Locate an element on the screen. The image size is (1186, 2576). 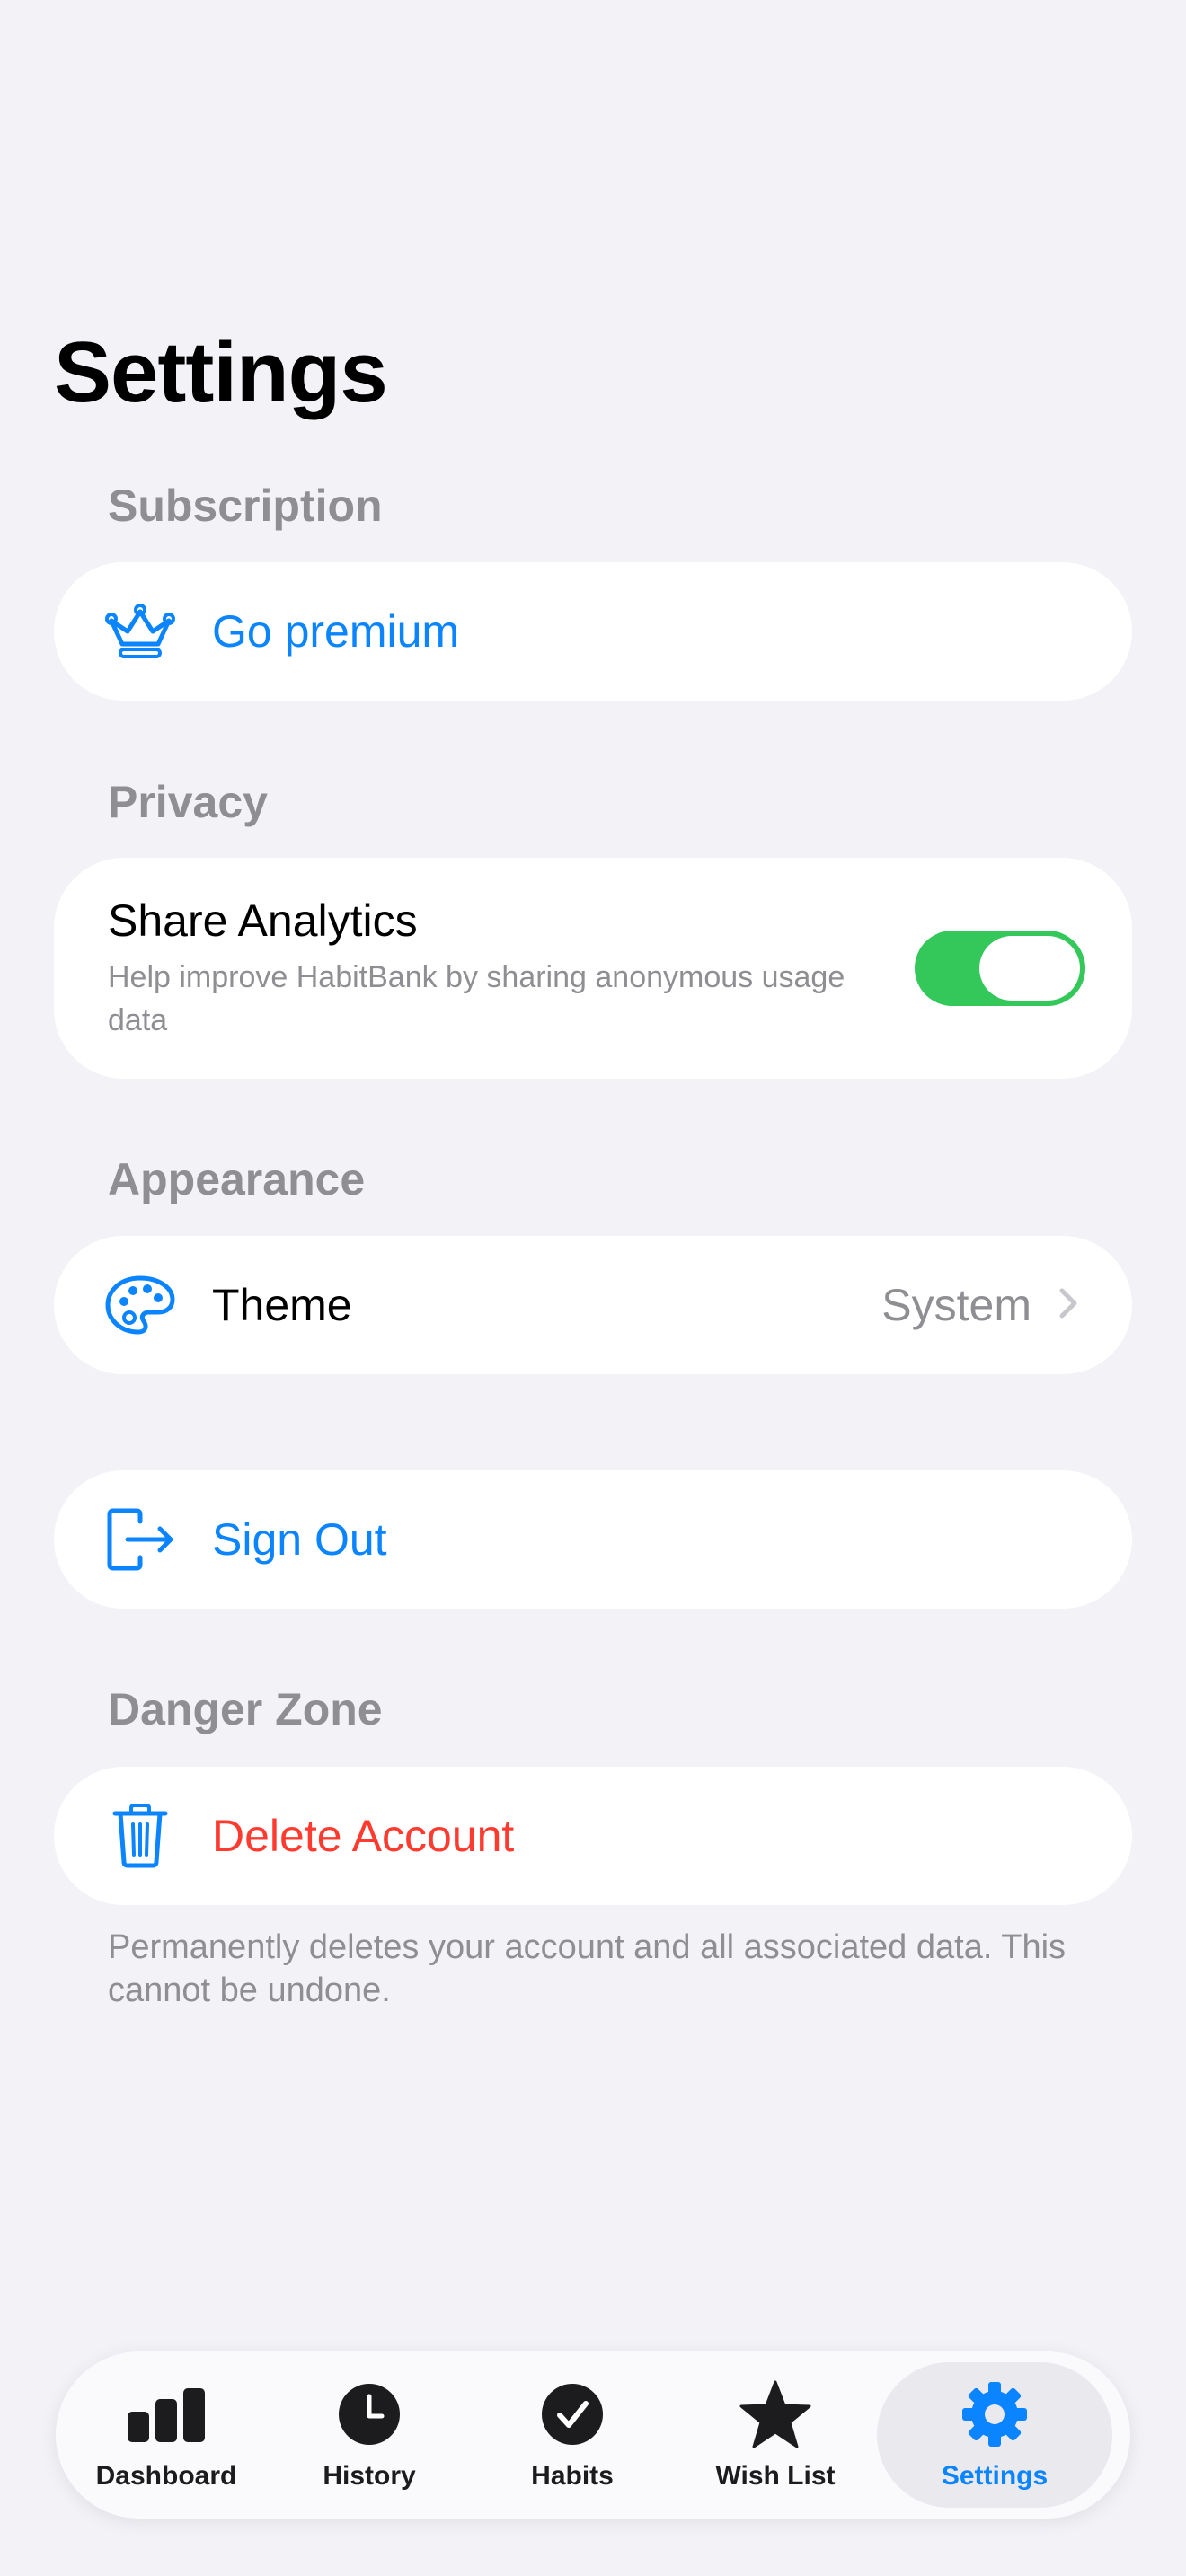
crown-icon is located at coordinates (140, 631).